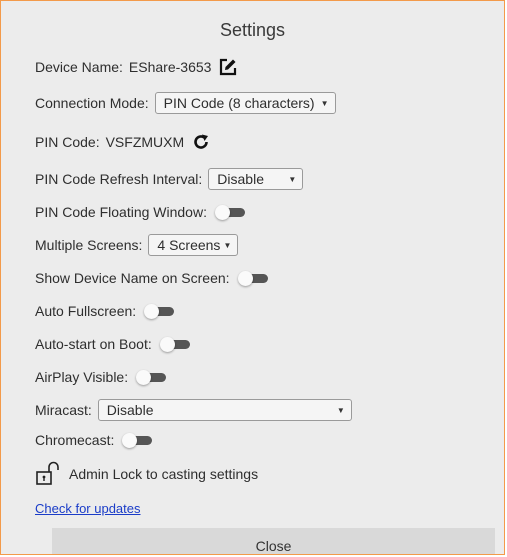 The image size is (507, 557). I want to click on multiple-screens-label: Multiple Screens:, so click(89, 245).